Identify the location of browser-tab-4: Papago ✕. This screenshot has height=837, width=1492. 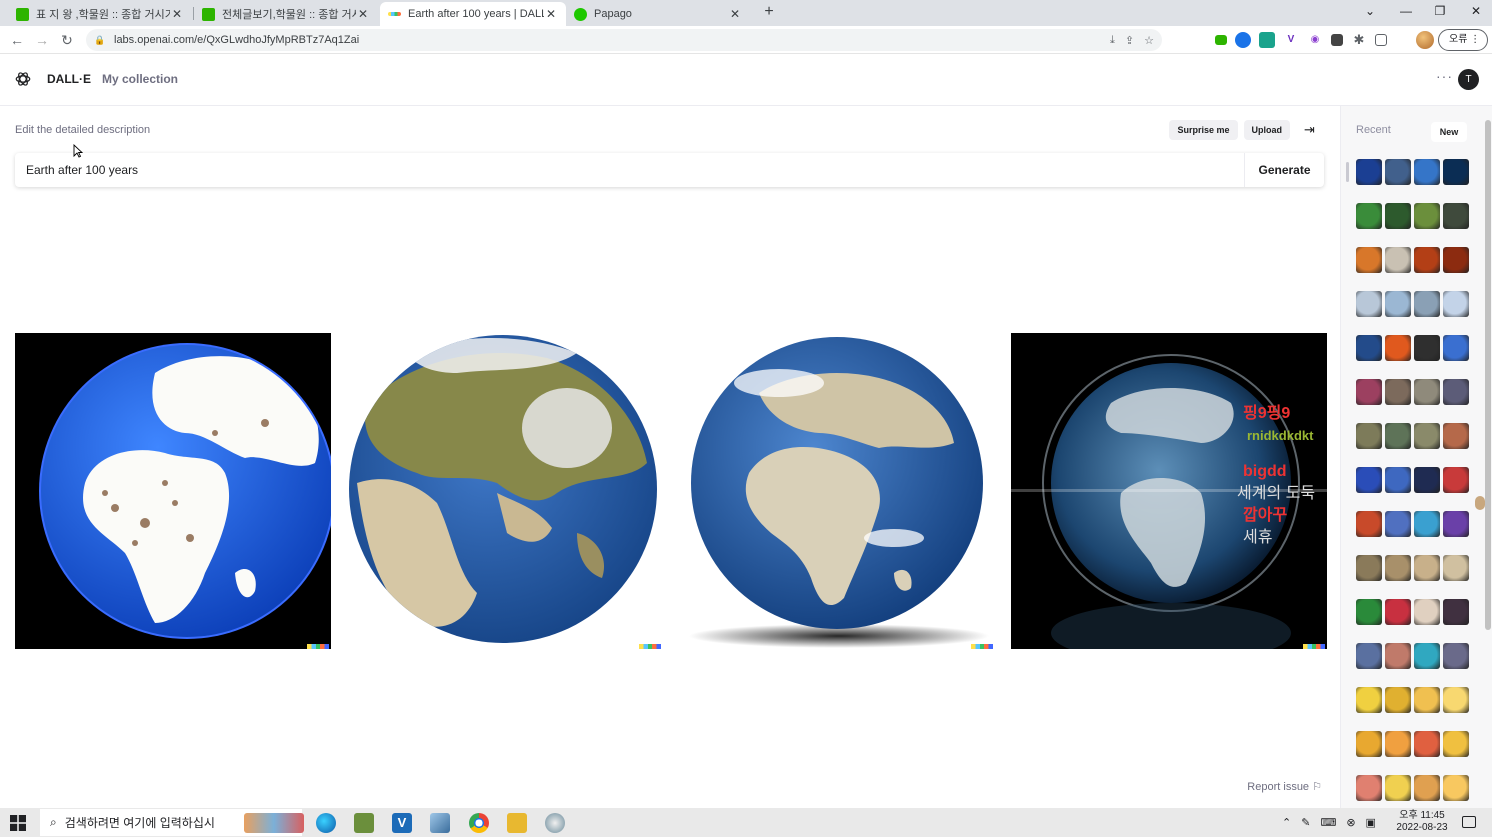
(658, 14).